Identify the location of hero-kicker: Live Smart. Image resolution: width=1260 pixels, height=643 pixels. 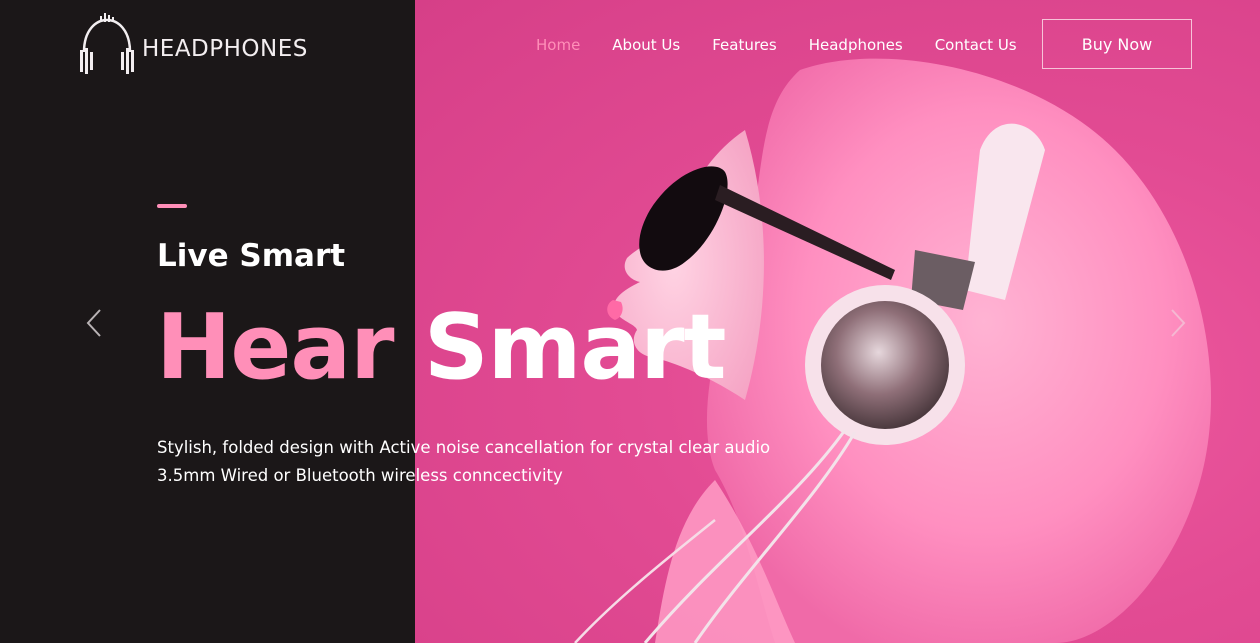
(251, 256).